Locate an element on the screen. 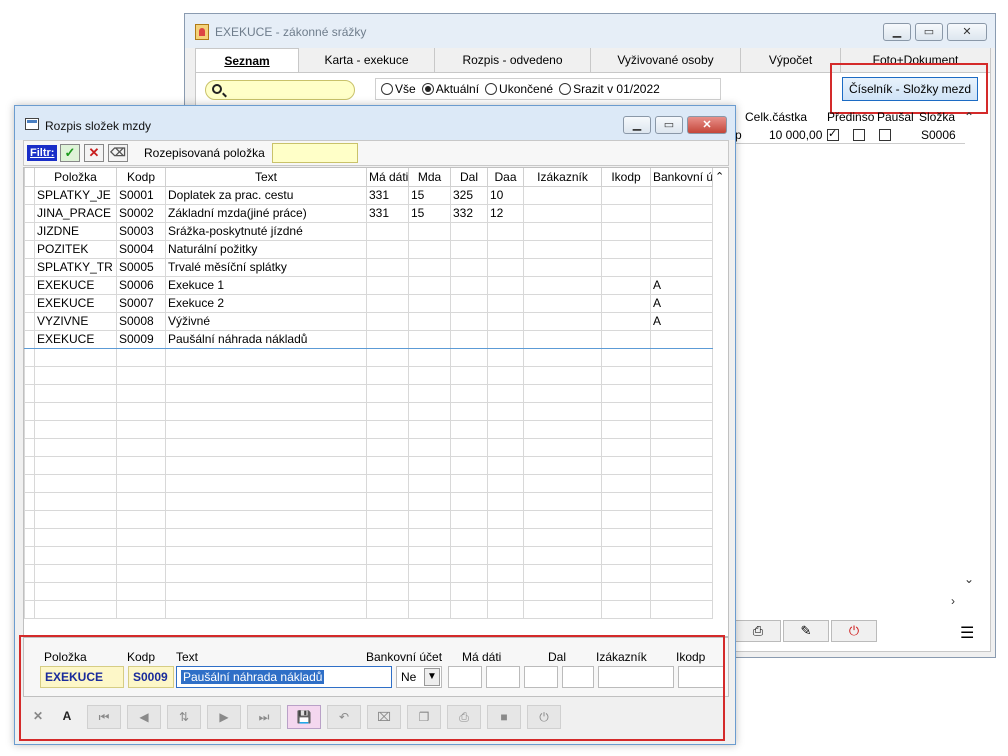 This screenshot has width=1008, height=756. next-record-icon: ▶ is located at coordinates (224, 717).